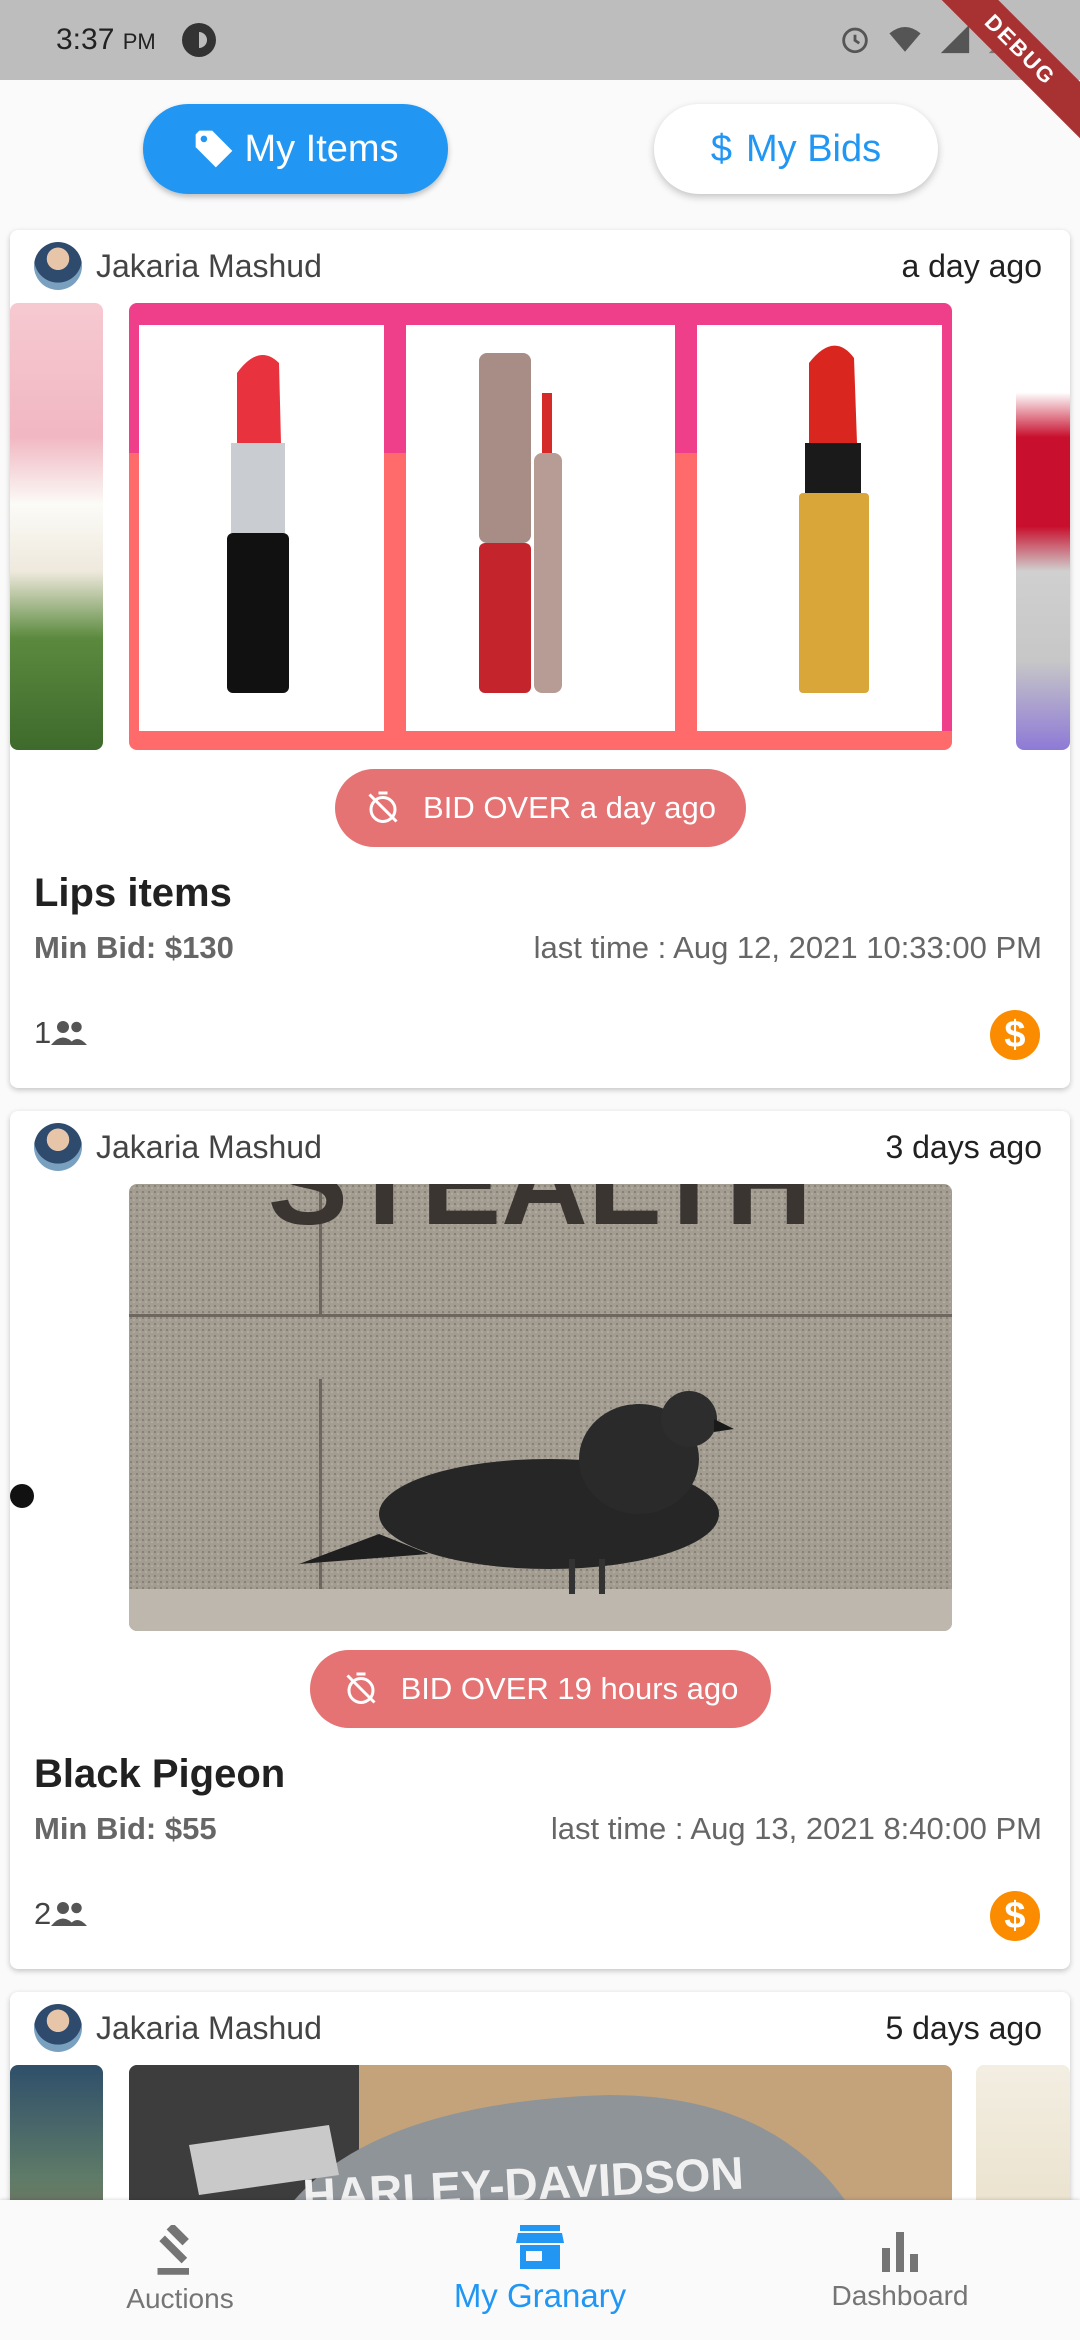  I want to click on nav-dashboard-label: Dashboard, so click(900, 2295).